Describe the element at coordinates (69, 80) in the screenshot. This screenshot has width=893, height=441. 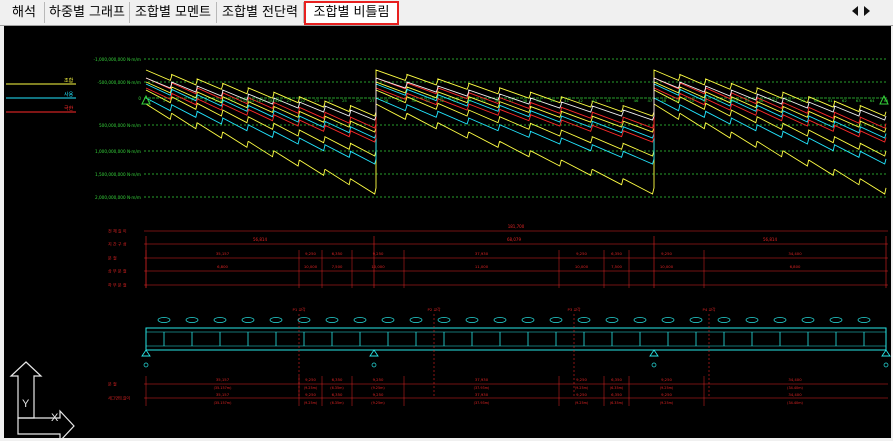
I see `legend-label-combo: 조합` at that location.